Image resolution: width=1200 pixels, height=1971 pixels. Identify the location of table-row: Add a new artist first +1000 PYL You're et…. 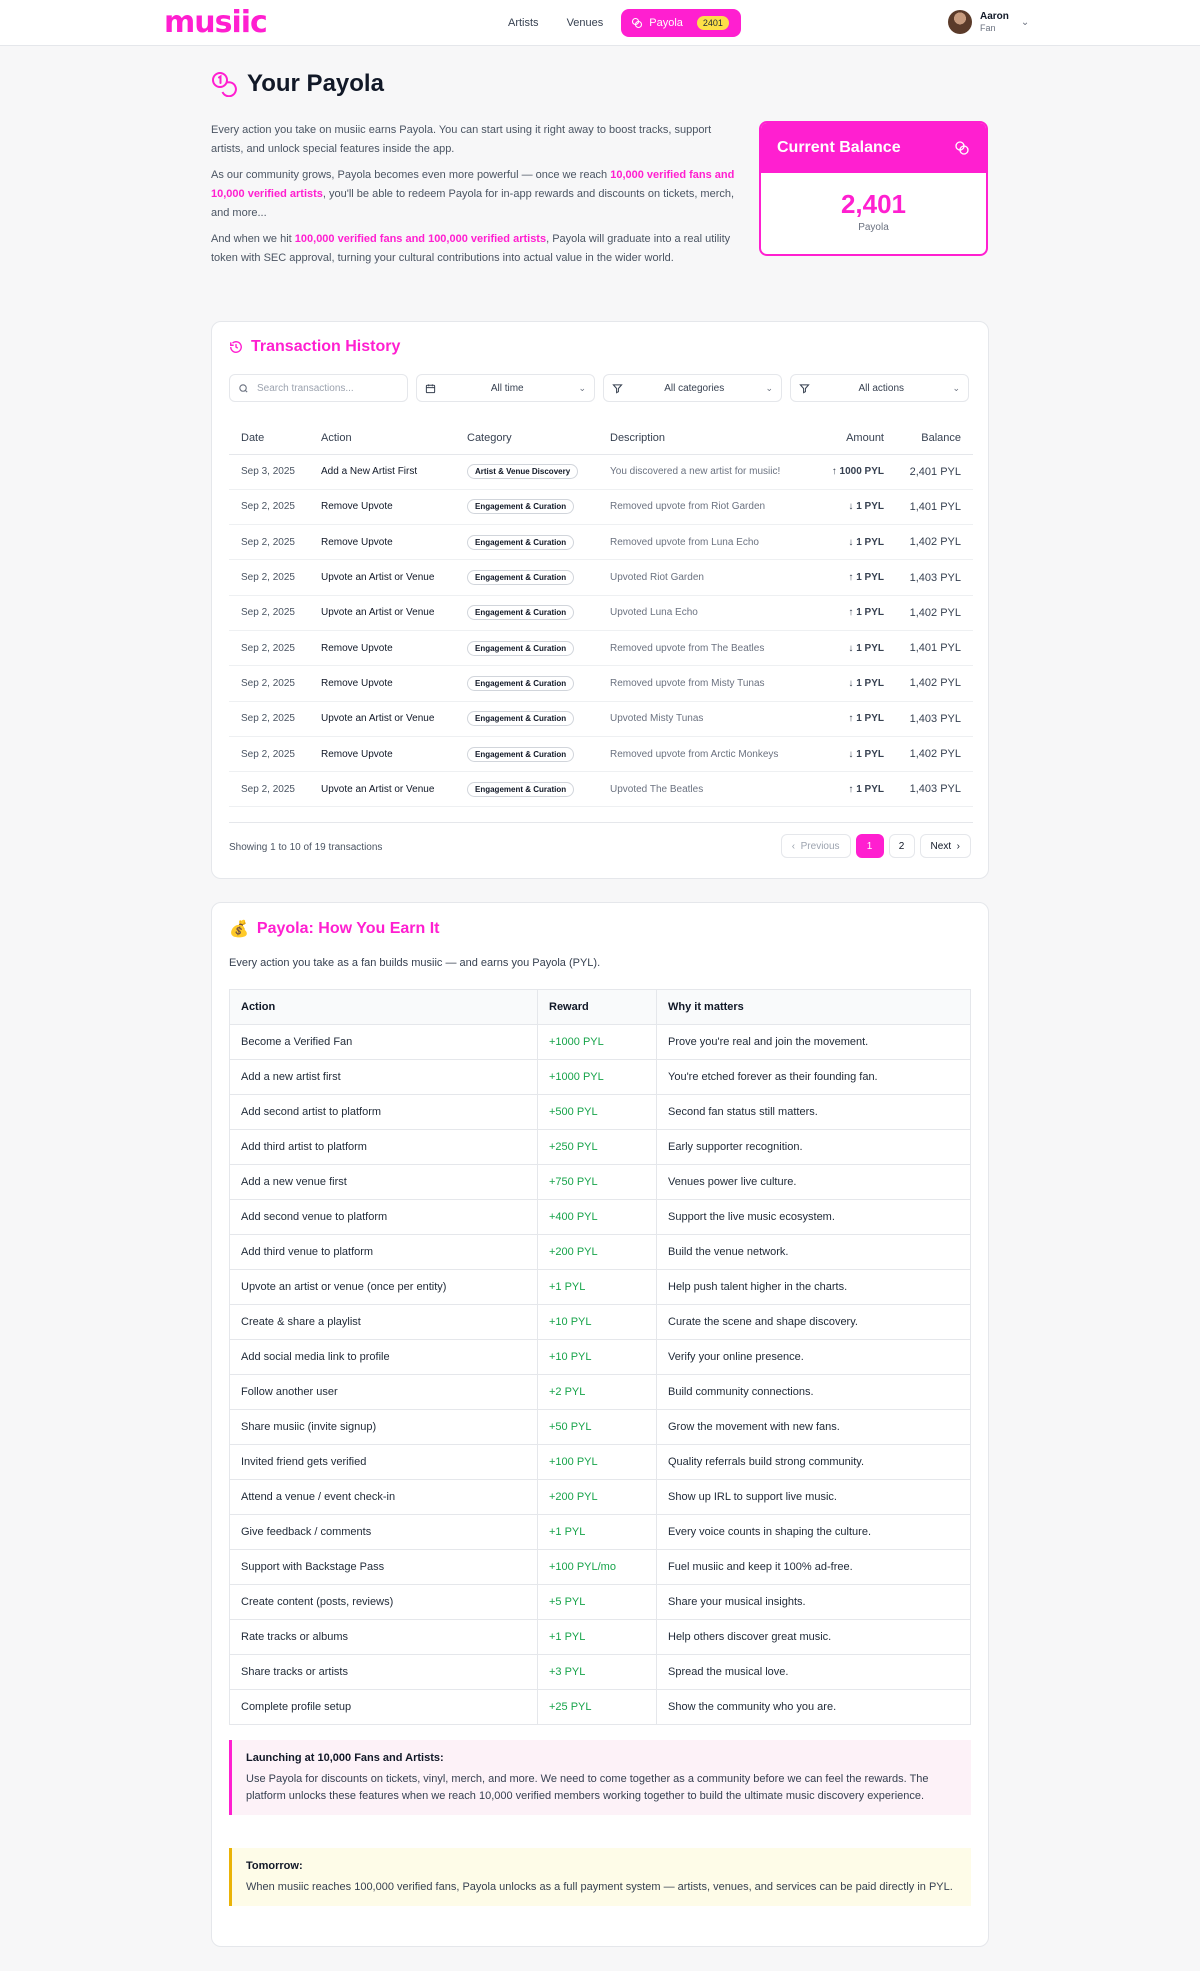
(600, 1077).